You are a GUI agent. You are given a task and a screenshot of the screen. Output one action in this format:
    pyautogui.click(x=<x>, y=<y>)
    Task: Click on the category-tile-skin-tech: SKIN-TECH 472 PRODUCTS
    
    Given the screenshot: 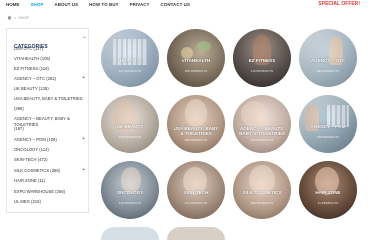 What is the action you would take?
    pyautogui.click(x=196, y=190)
    